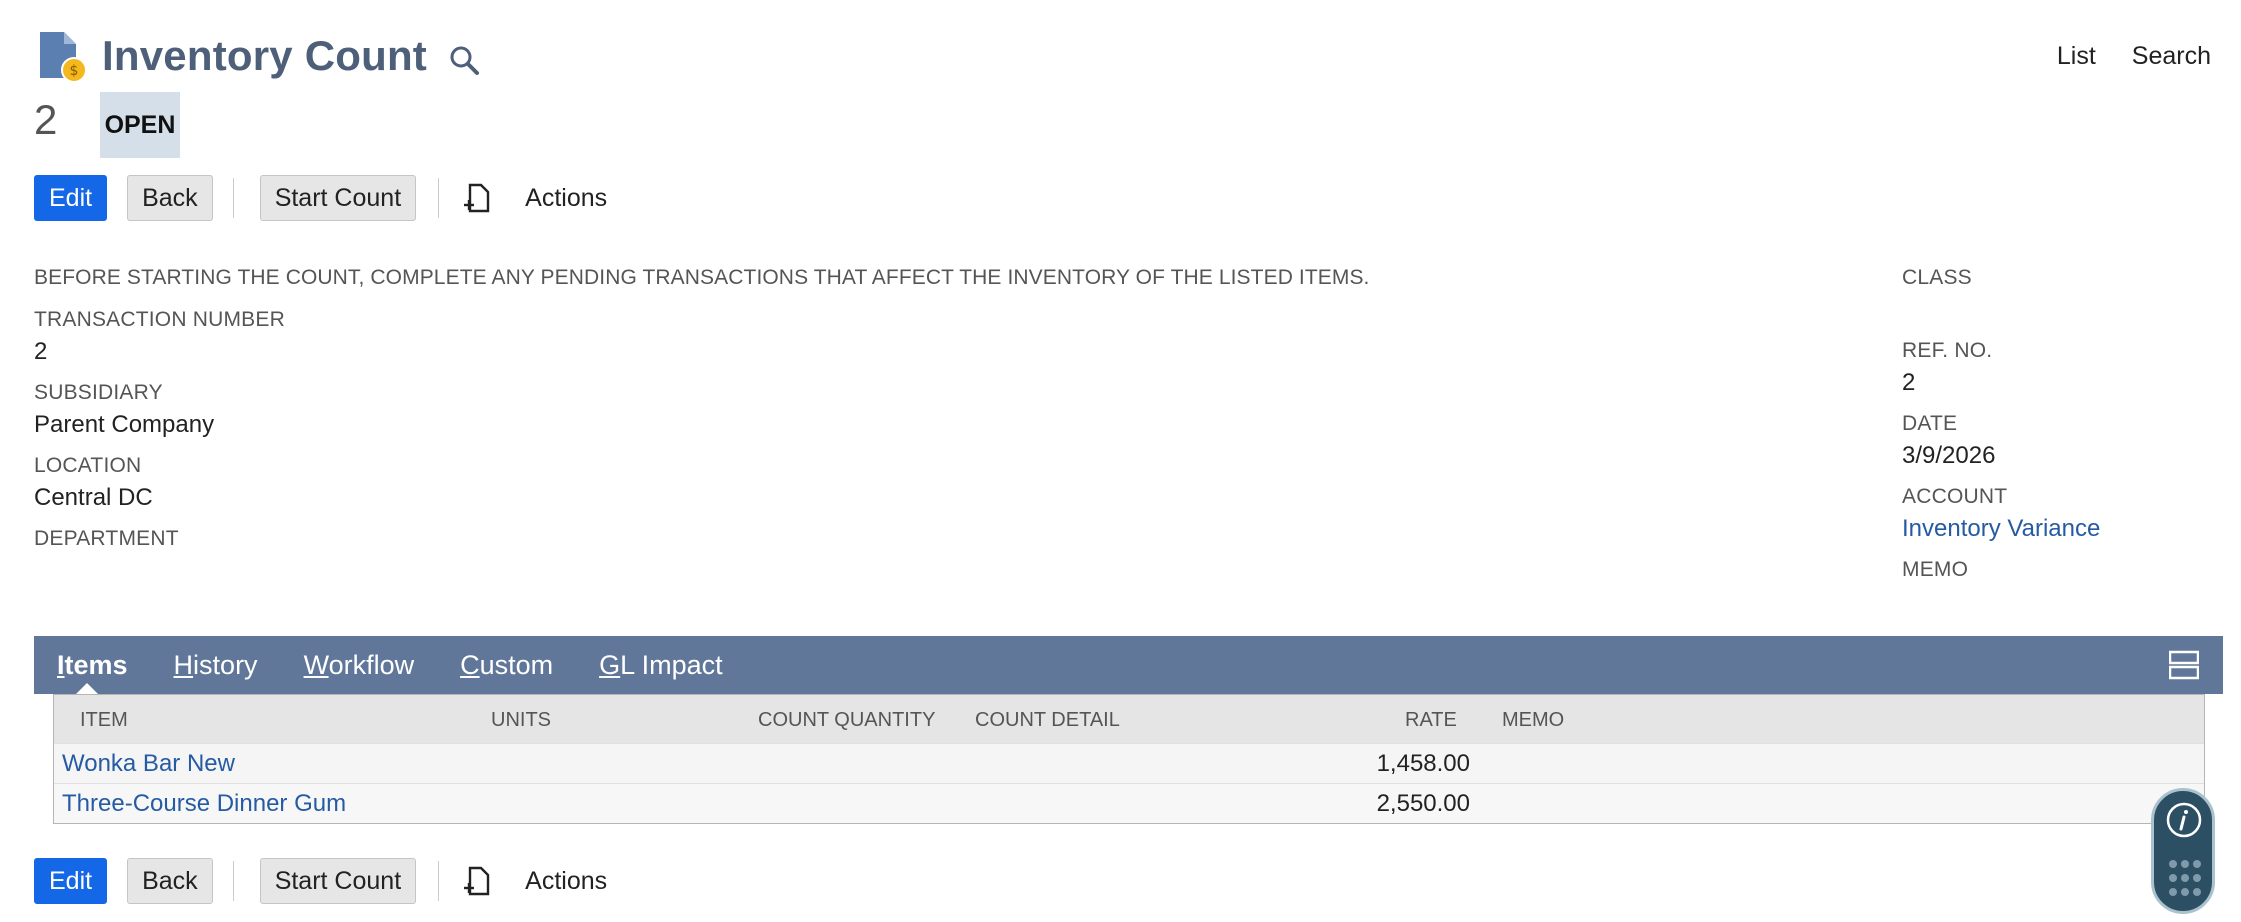 The height and width of the screenshot is (922, 2241). Describe the element at coordinates (216, 665) in the screenshot. I see `tab-history: History` at that location.